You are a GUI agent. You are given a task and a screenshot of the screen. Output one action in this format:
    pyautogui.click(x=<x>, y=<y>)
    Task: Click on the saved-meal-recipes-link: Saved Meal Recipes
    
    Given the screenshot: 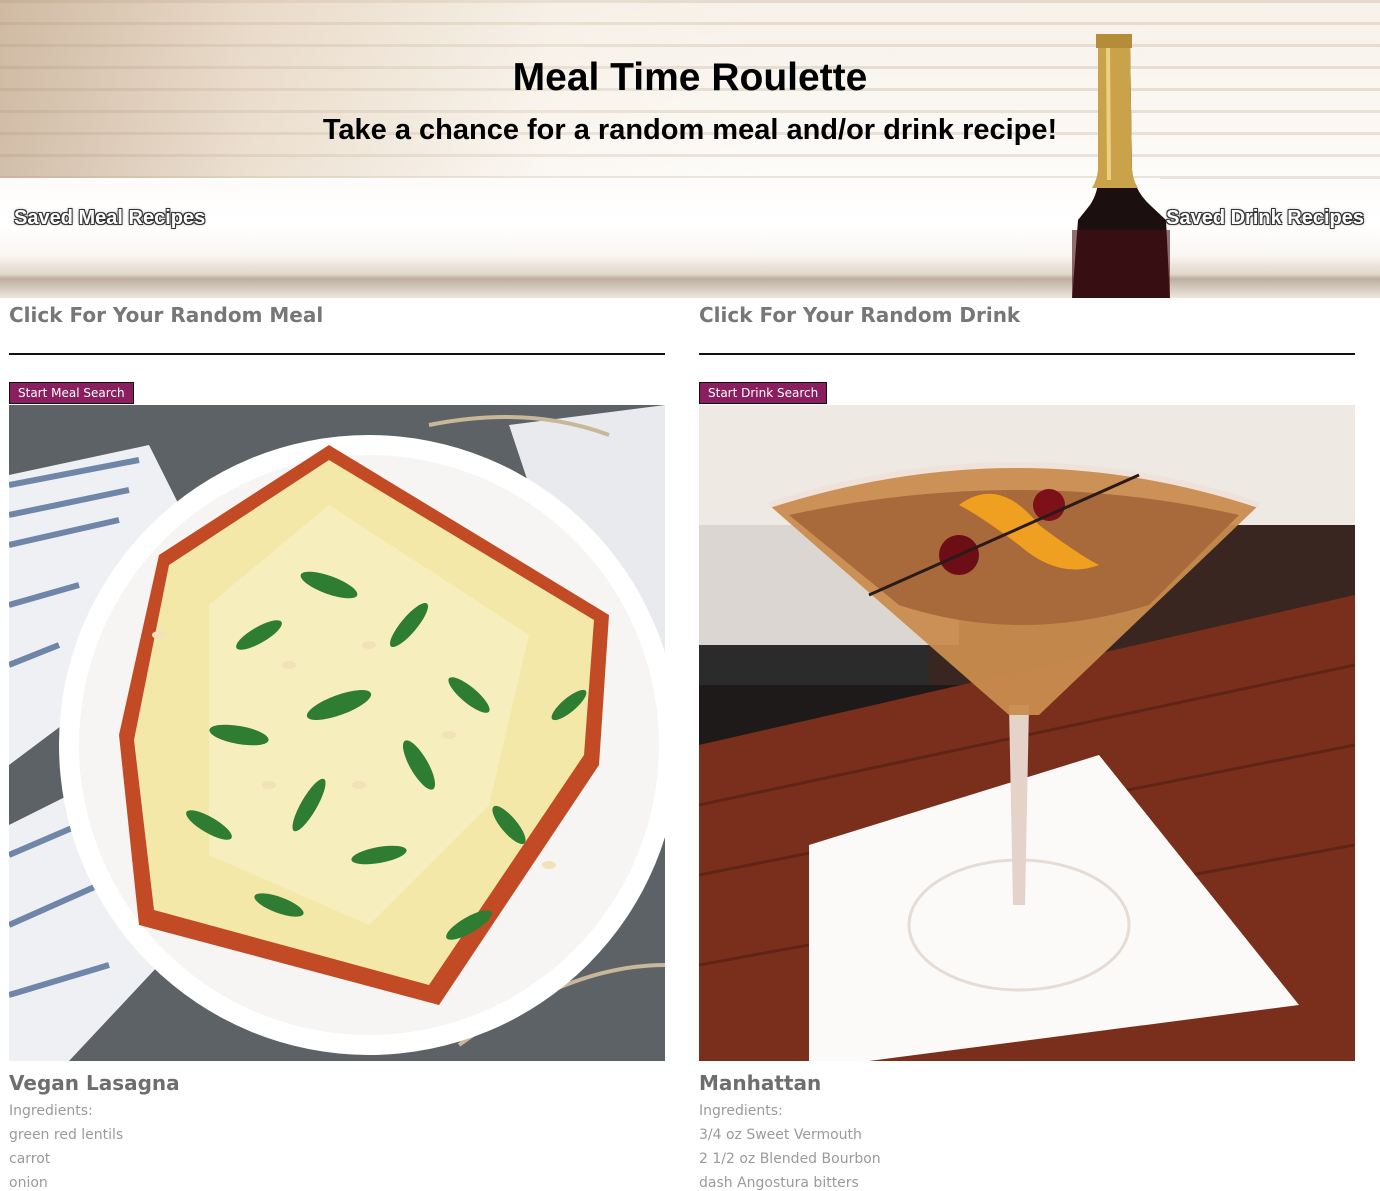 What is the action you would take?
    pyautogui.click(x=109, y=218)
    